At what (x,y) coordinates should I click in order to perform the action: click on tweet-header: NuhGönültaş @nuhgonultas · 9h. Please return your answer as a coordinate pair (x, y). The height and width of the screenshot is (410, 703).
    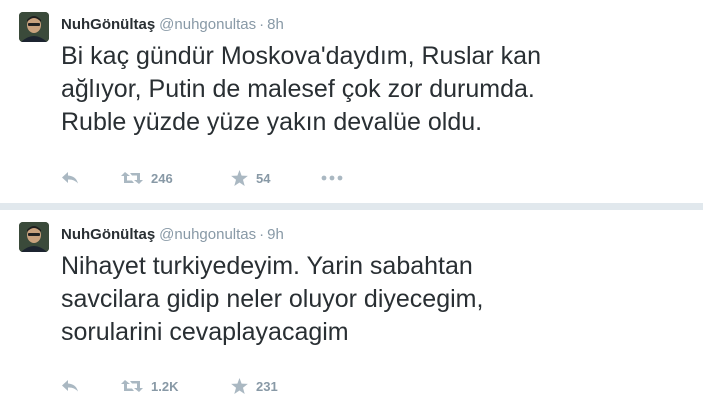
    Looking at the image, I should click on (172, 235).